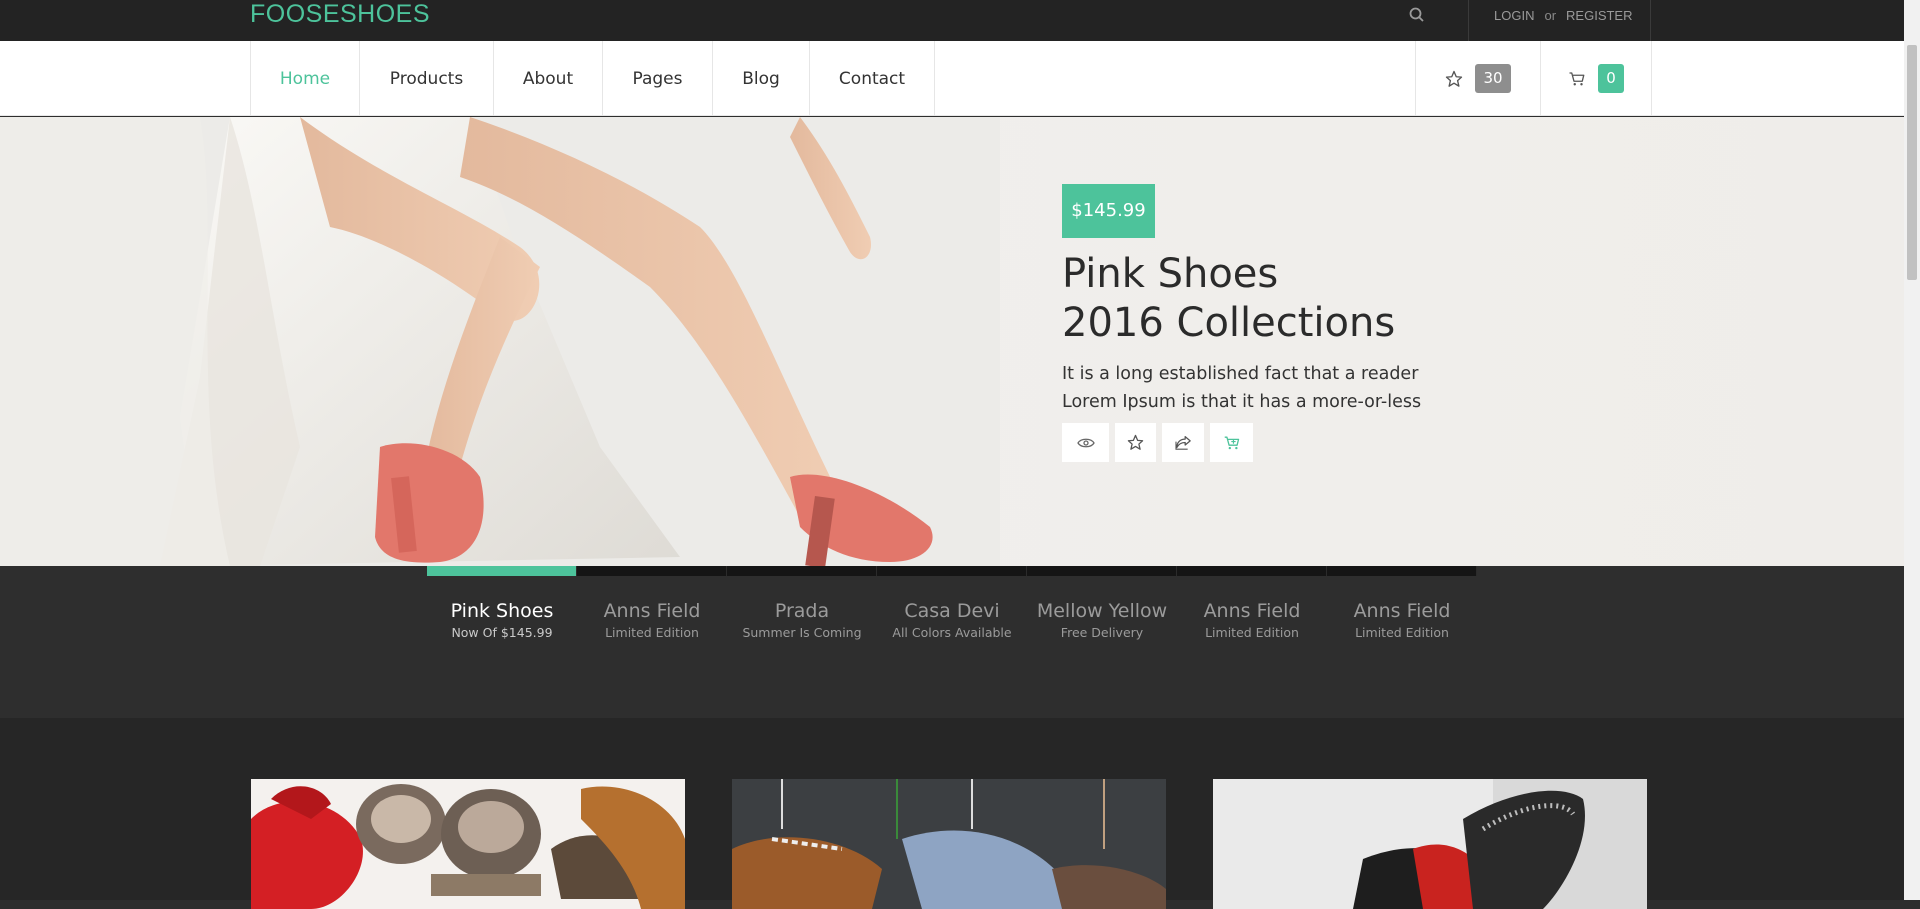  I want to click on slider-tab: Mellow Yellow Free Delivery, so click(1102, 621).